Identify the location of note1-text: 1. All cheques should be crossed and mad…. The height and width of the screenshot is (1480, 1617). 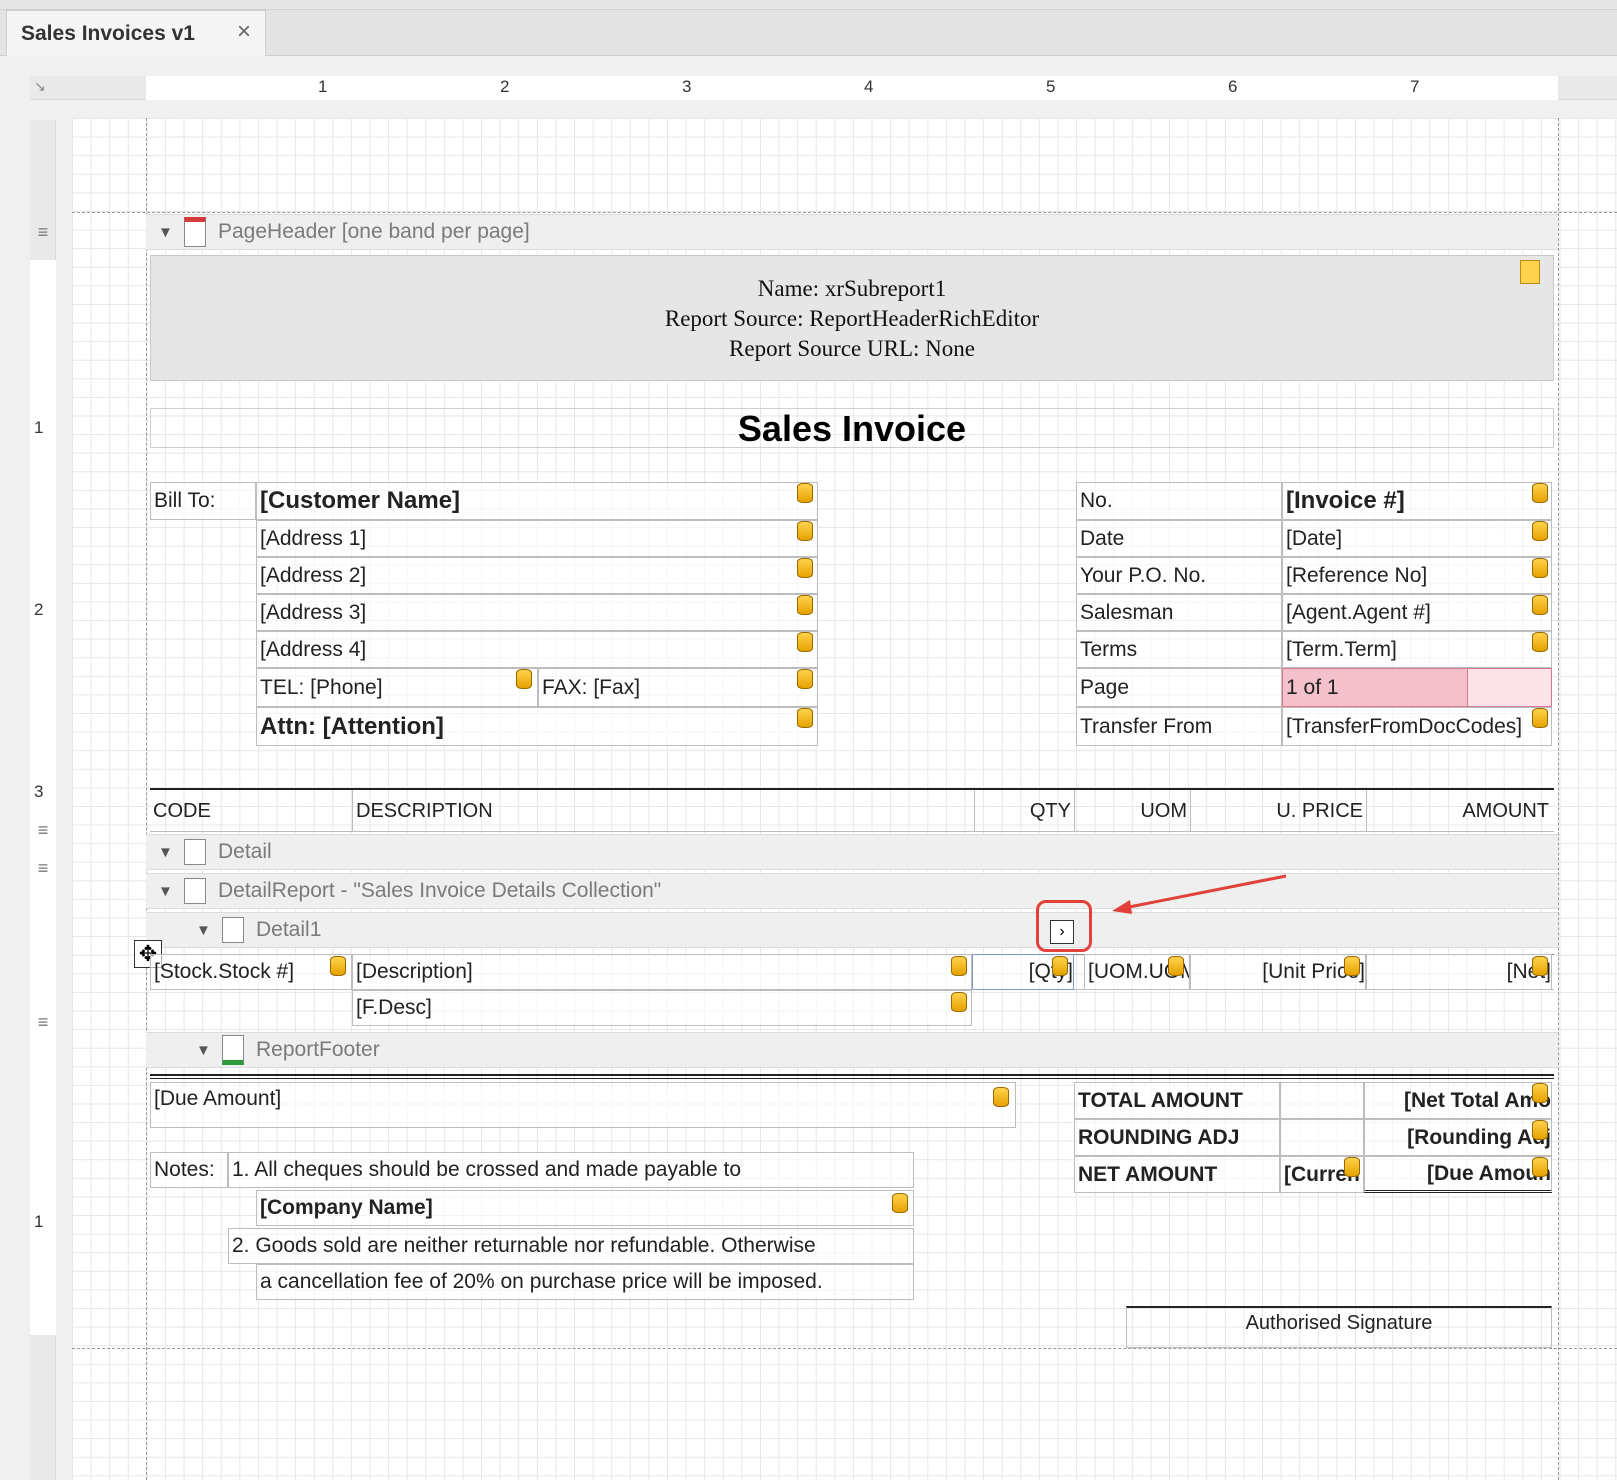
(571, 1170).